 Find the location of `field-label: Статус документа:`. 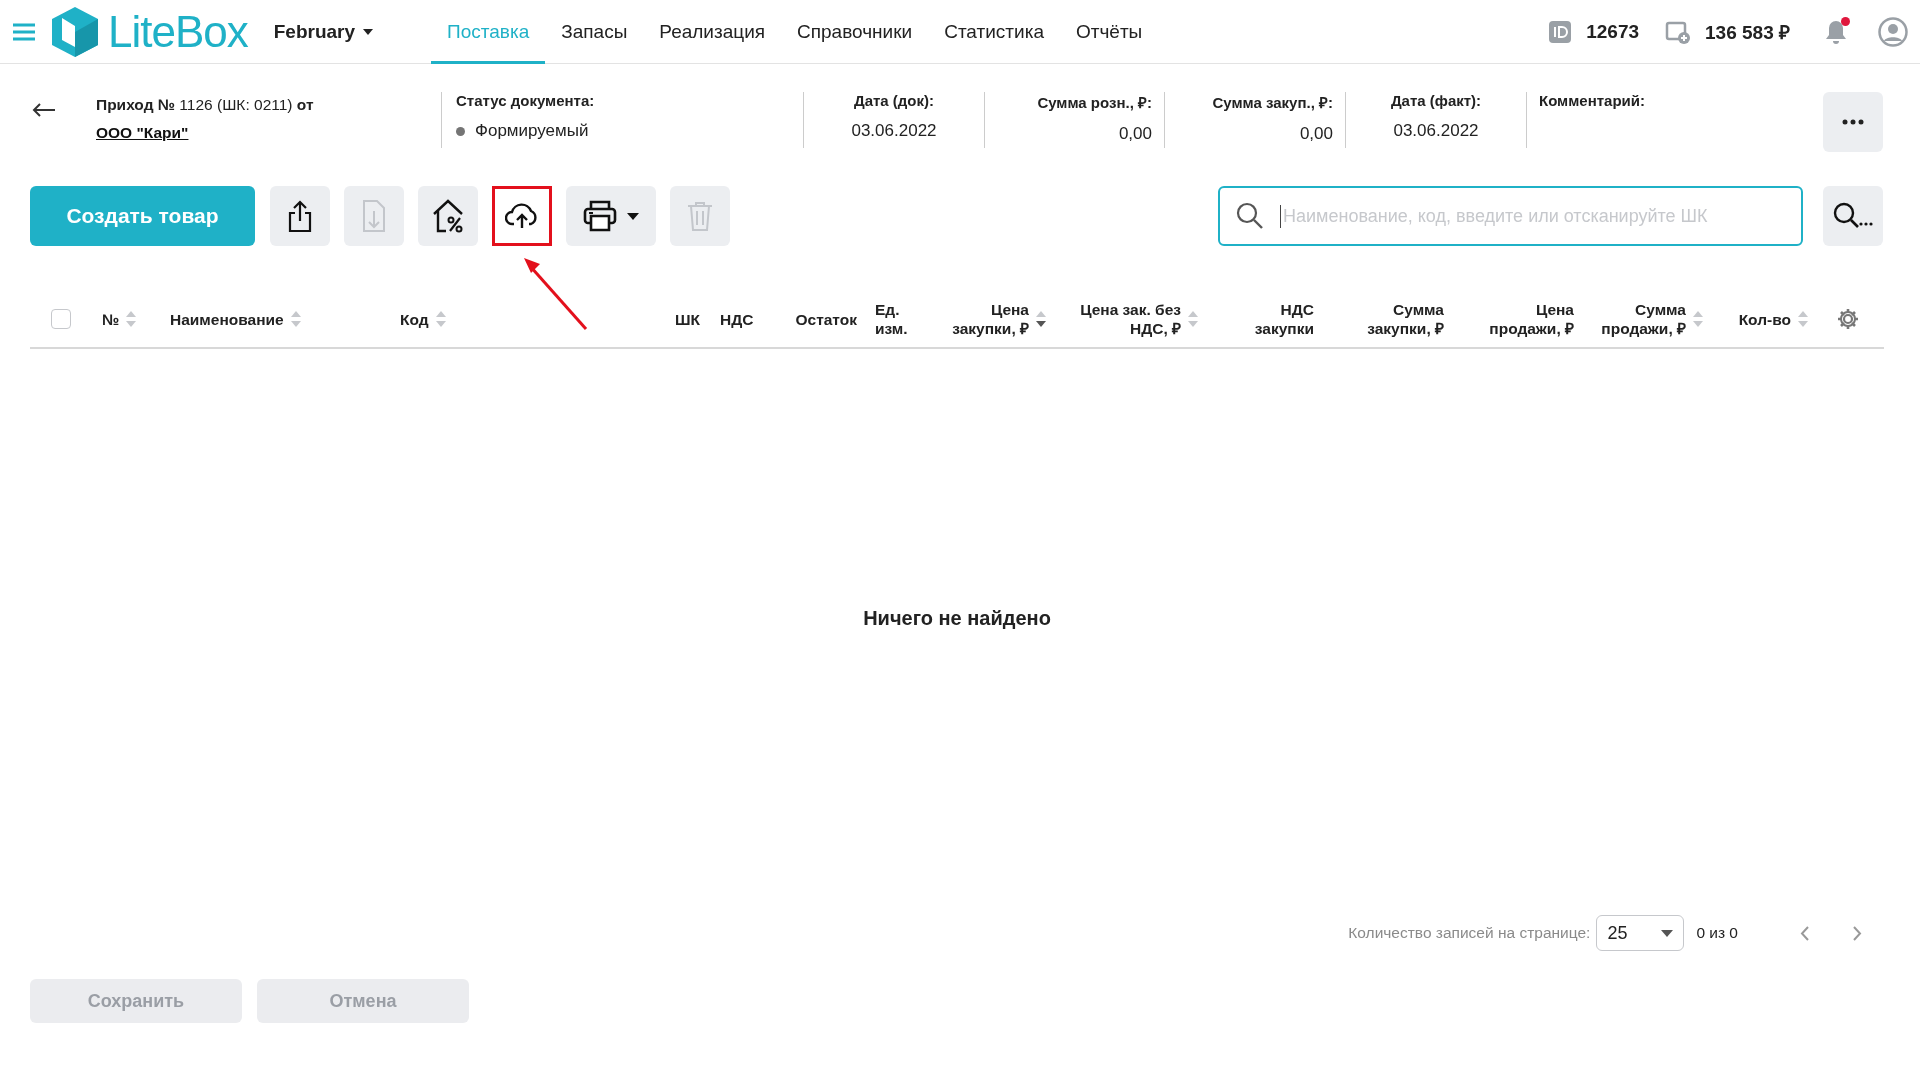

field-label: Статус документа: is located at coordinates (525, 100).